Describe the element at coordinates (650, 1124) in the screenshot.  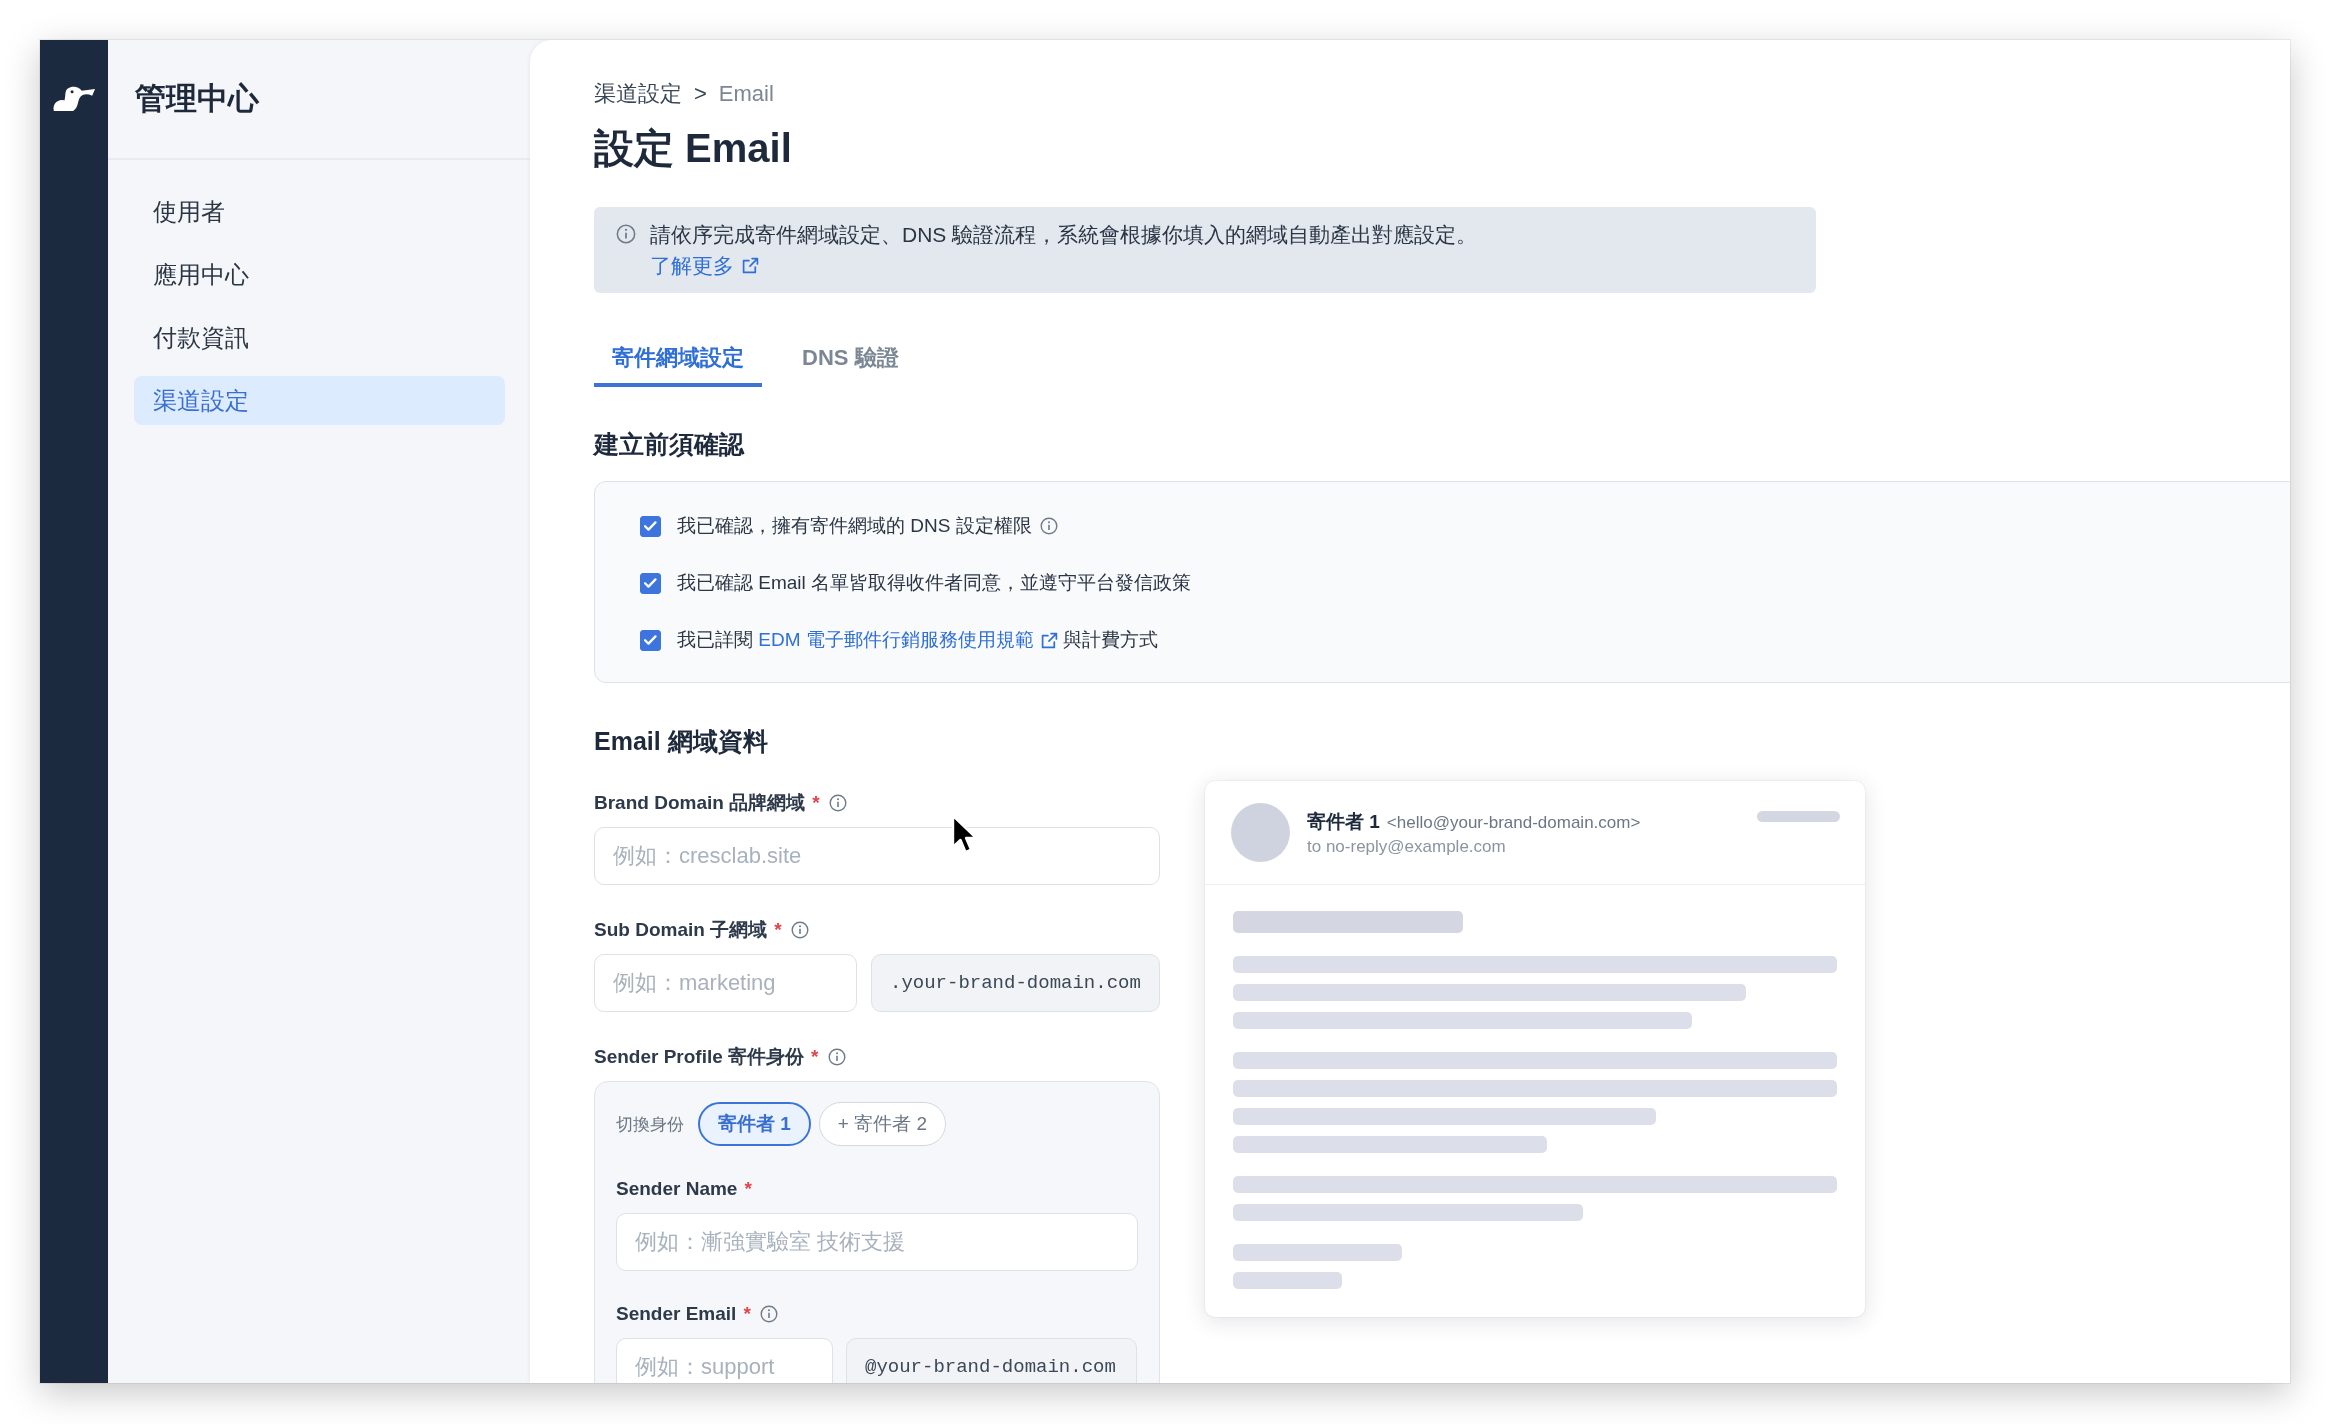
I see `switch-label: 切換身份` at that location.